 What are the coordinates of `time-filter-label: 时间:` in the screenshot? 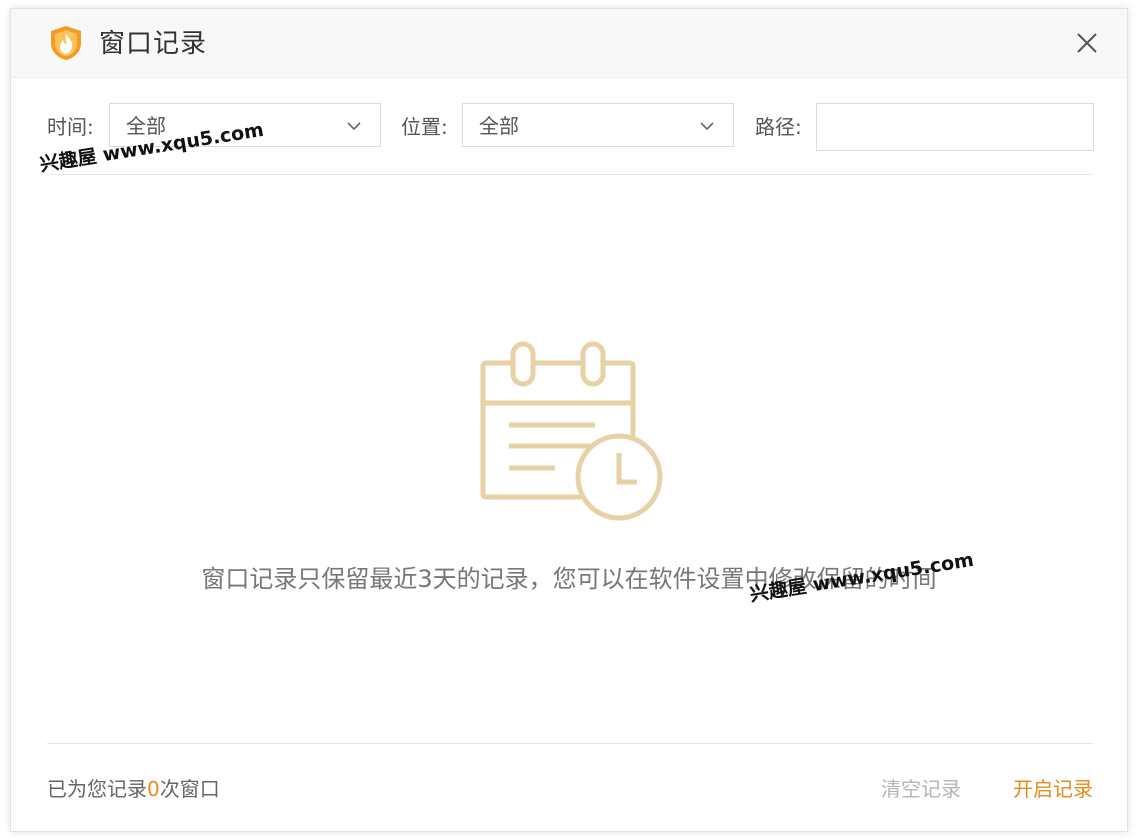 It's located at (70, 127).